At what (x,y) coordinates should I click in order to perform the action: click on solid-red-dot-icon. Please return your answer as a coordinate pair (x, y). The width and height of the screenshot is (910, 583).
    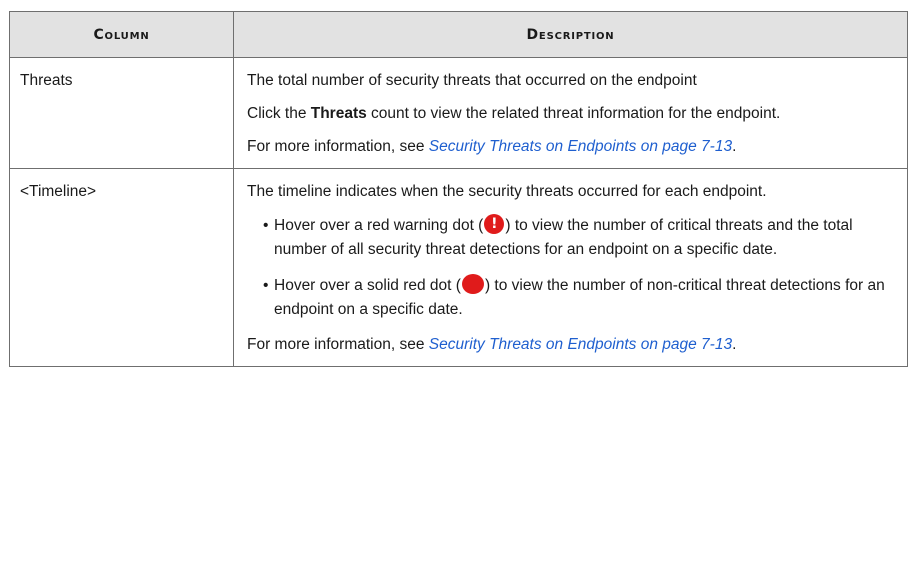
    Looking at the image, I should click on (472, 284).